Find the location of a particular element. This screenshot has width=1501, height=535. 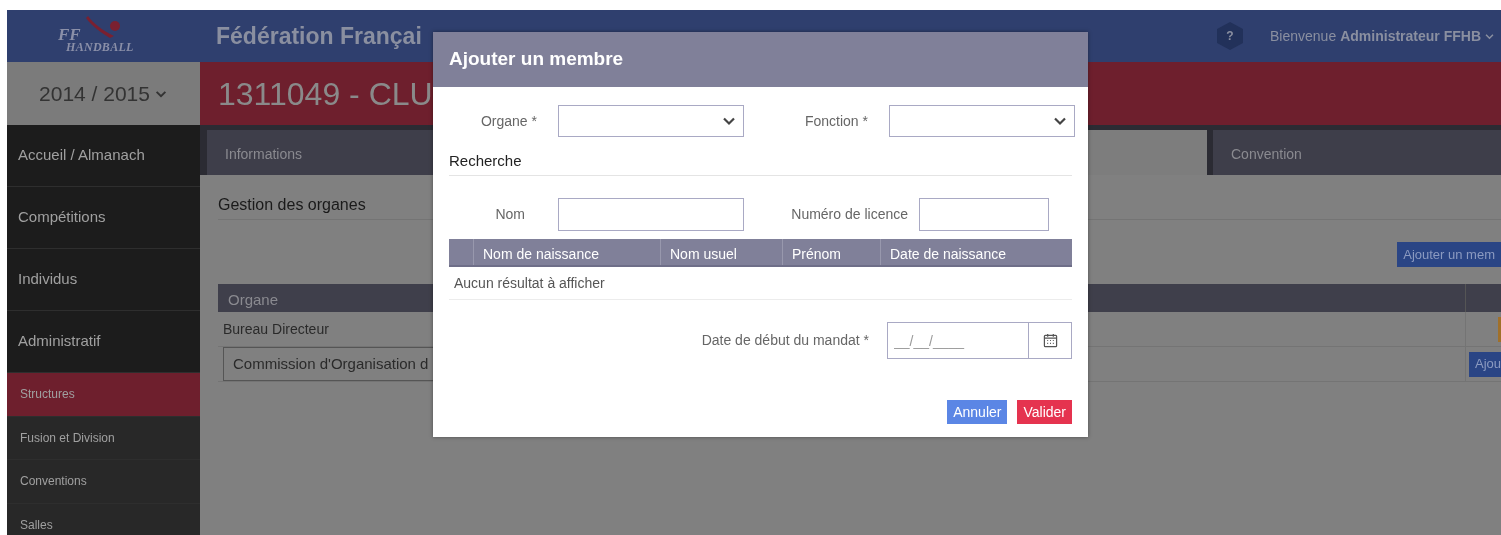

calendar-button is located at coordinates (1050, 340).